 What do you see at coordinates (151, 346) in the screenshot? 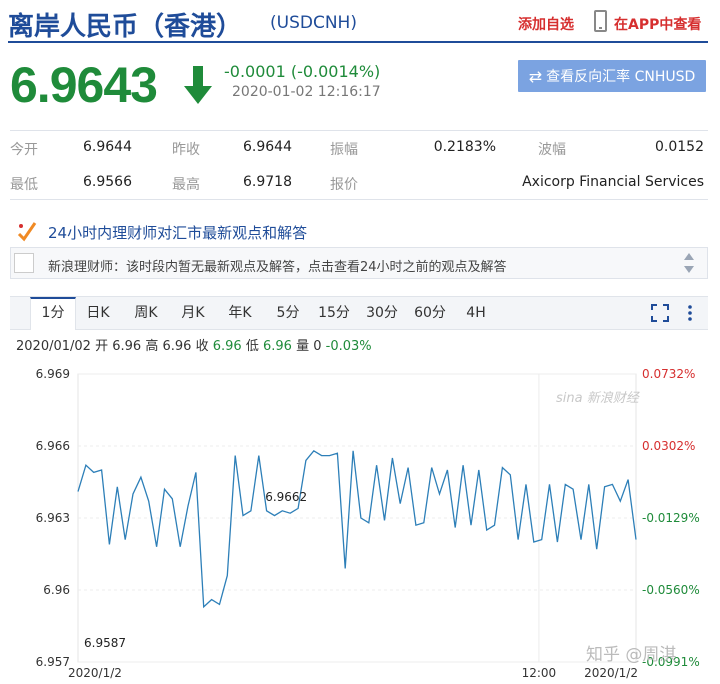
I see `ohlc-high-label: 高` at bounding box center [151, 346].